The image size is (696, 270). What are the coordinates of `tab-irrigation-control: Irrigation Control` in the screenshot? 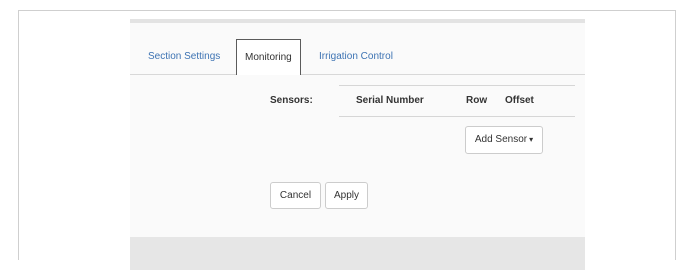 It's located at (356, 56).